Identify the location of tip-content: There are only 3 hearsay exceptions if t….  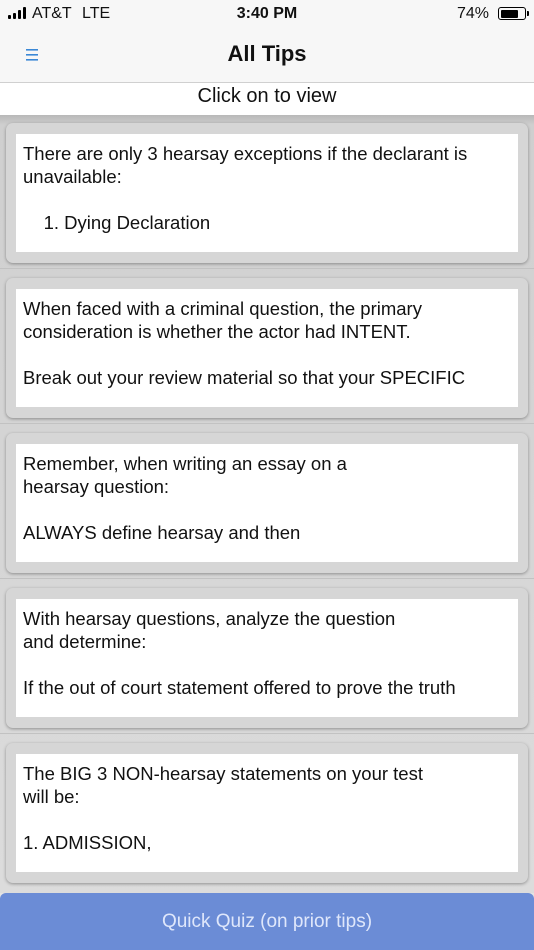
(267, 193).